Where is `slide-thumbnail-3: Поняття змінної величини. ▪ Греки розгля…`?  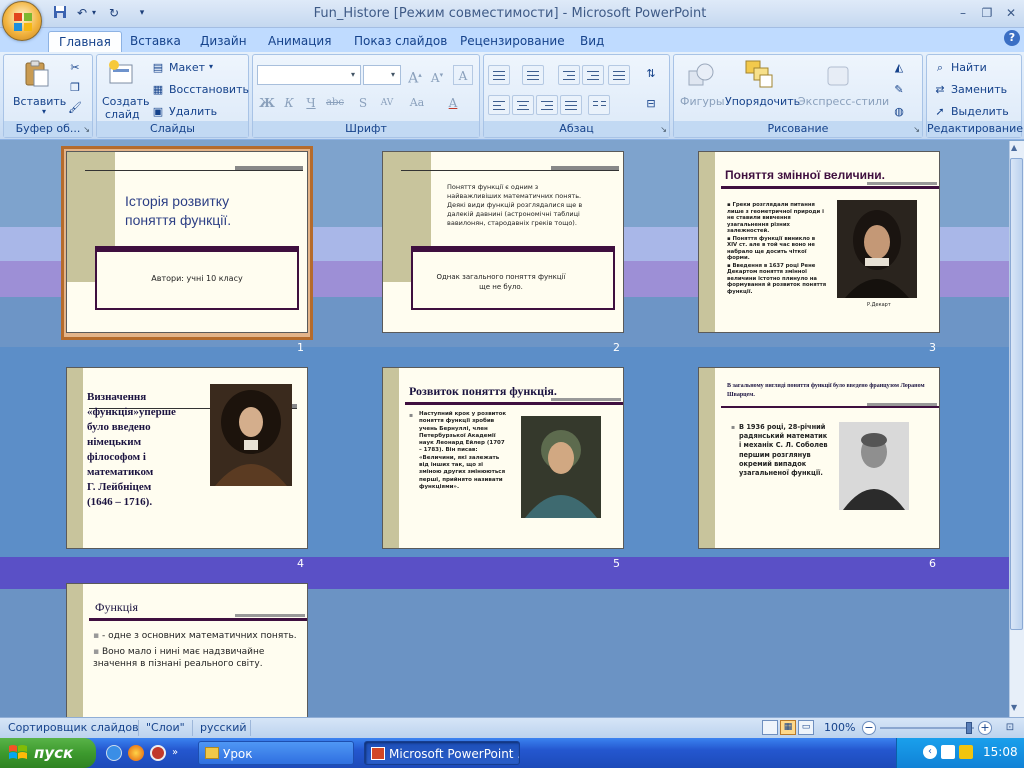
slide-thumbnail-3: Поняття змінної величини. ▪ Греки розгля… is located at coordinates (819, 242).